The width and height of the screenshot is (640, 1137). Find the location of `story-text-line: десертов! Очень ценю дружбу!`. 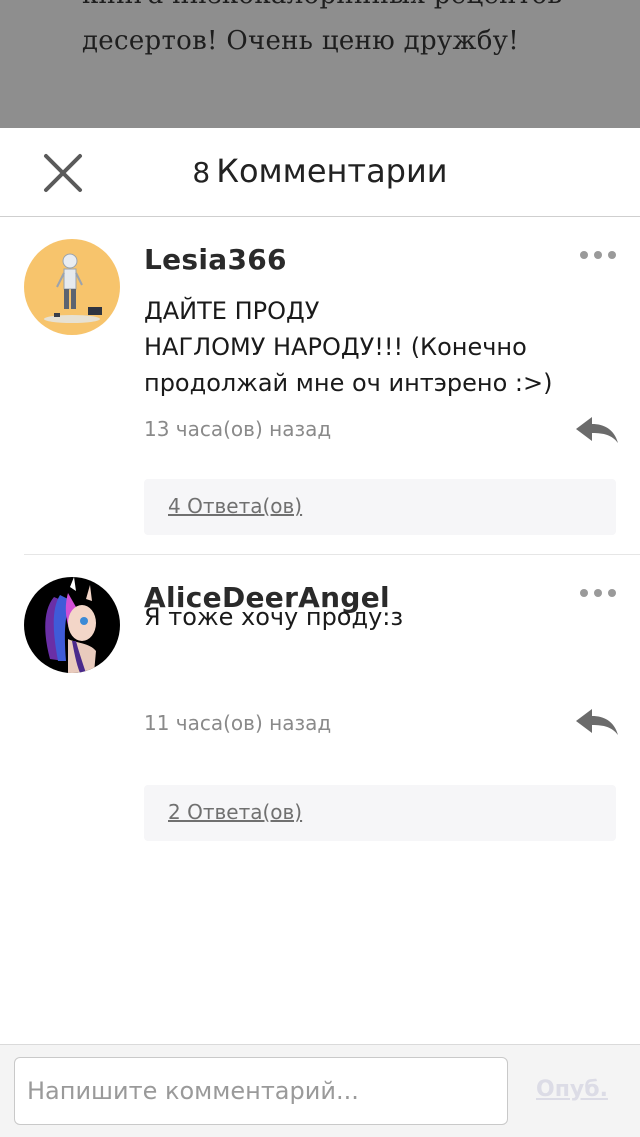

story-text-line: десертов! Очень ценю дружбу! is located at coordinates (301, 41).